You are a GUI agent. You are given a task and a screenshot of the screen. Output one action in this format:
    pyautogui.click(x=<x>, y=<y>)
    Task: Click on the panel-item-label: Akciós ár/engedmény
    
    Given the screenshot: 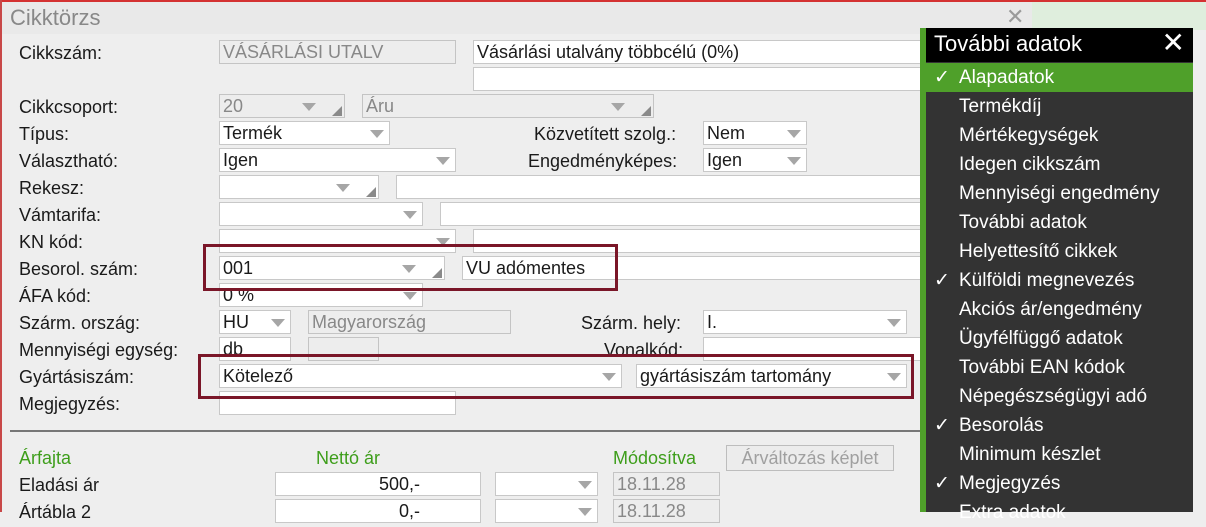 What is the action you would take?
    pyautogui.click(x=1050, y=309)
    